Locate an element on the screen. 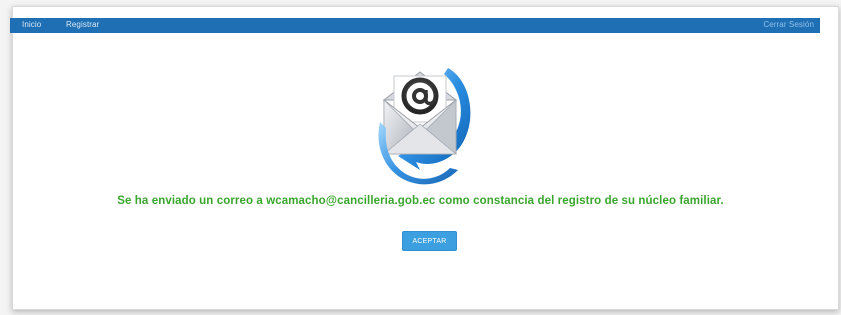 This screenshot has height=315, width=841. email-at-icon is located at coordinates (422, 123).